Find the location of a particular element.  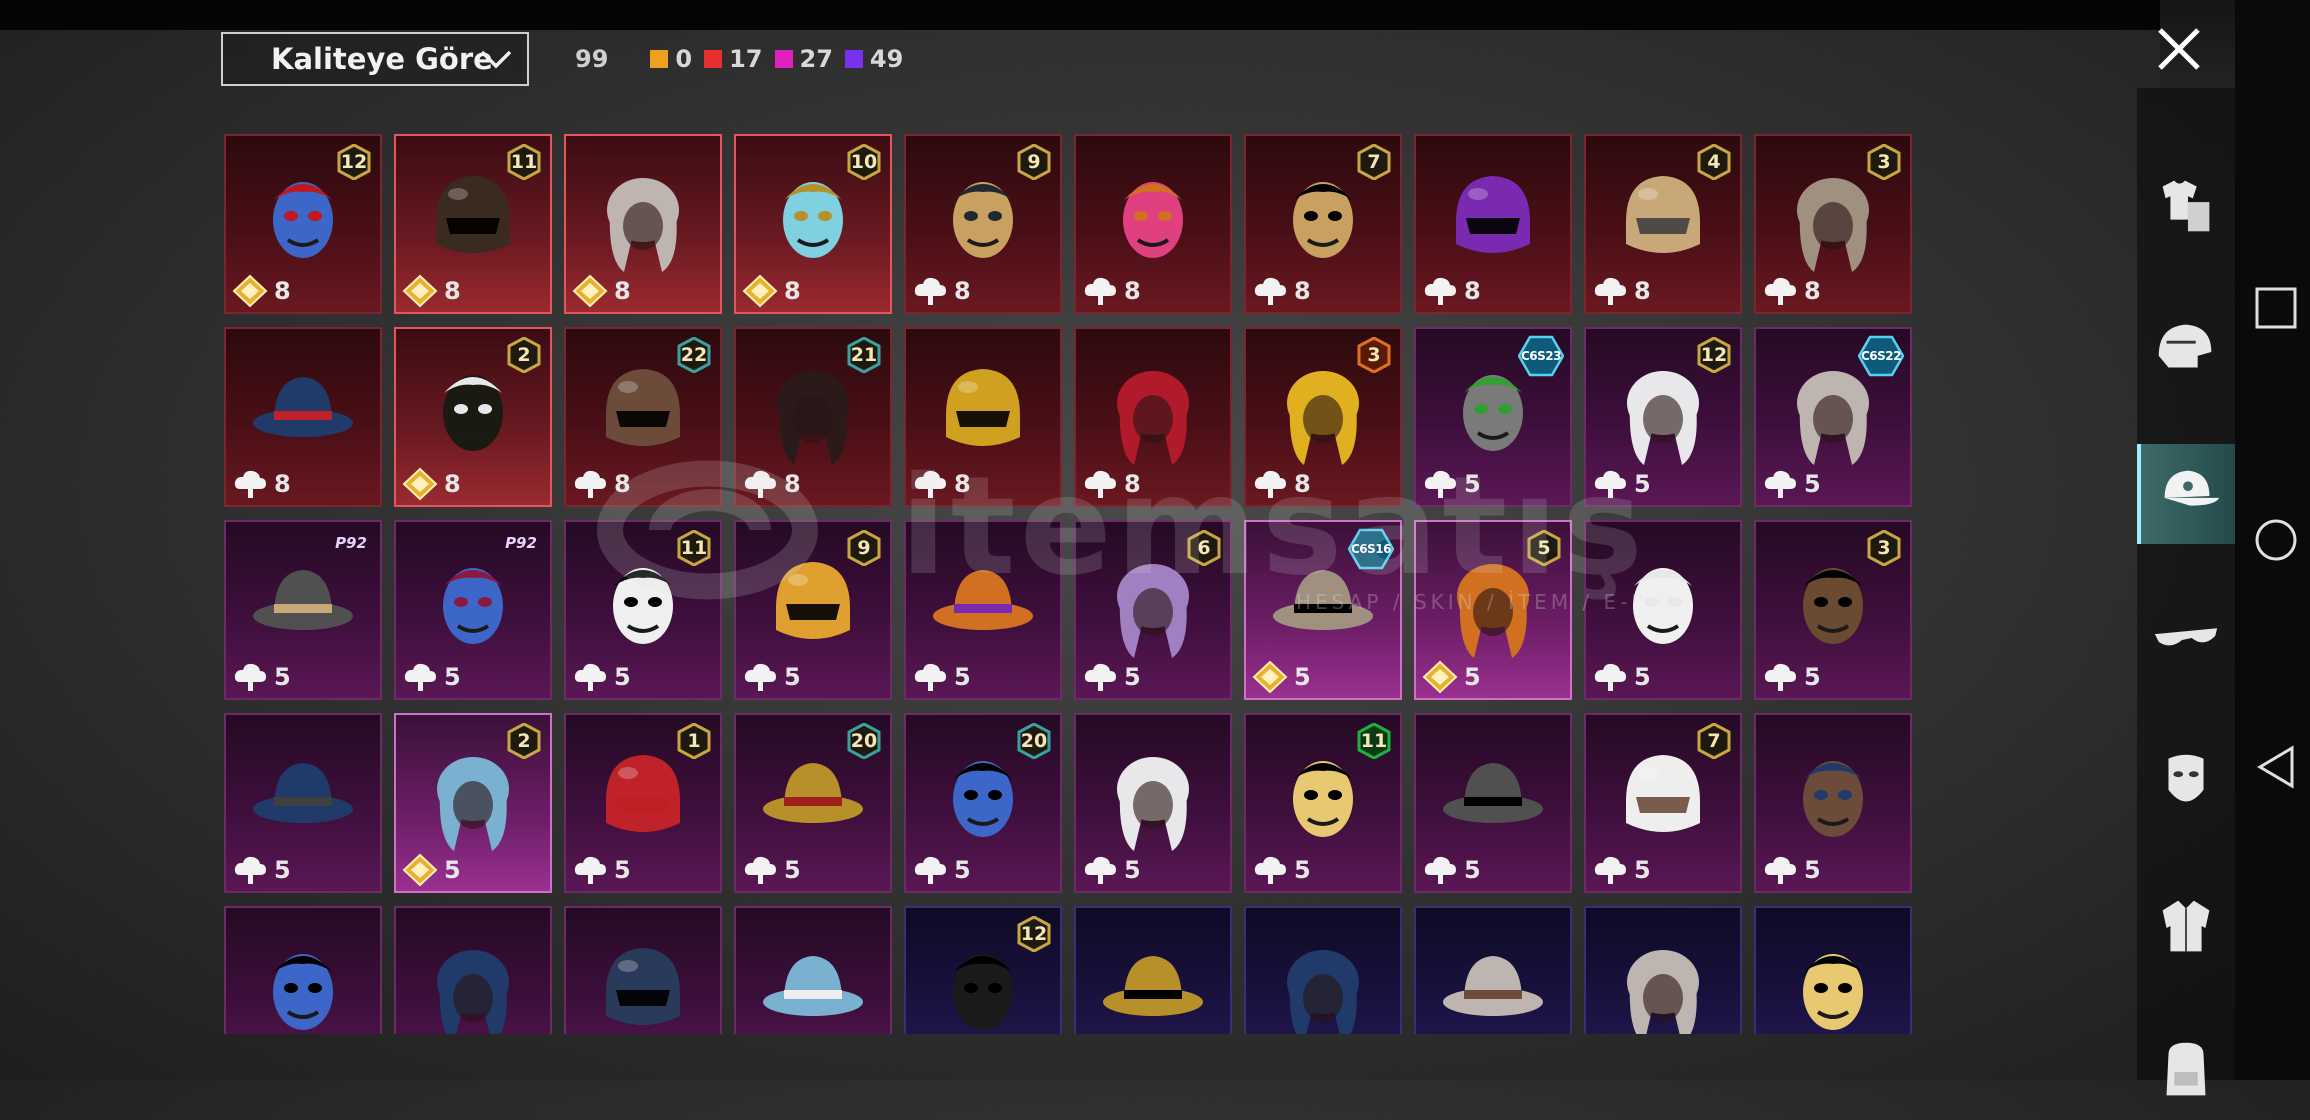

badge-label: C6S16 is located at coordinates (1371, 549).